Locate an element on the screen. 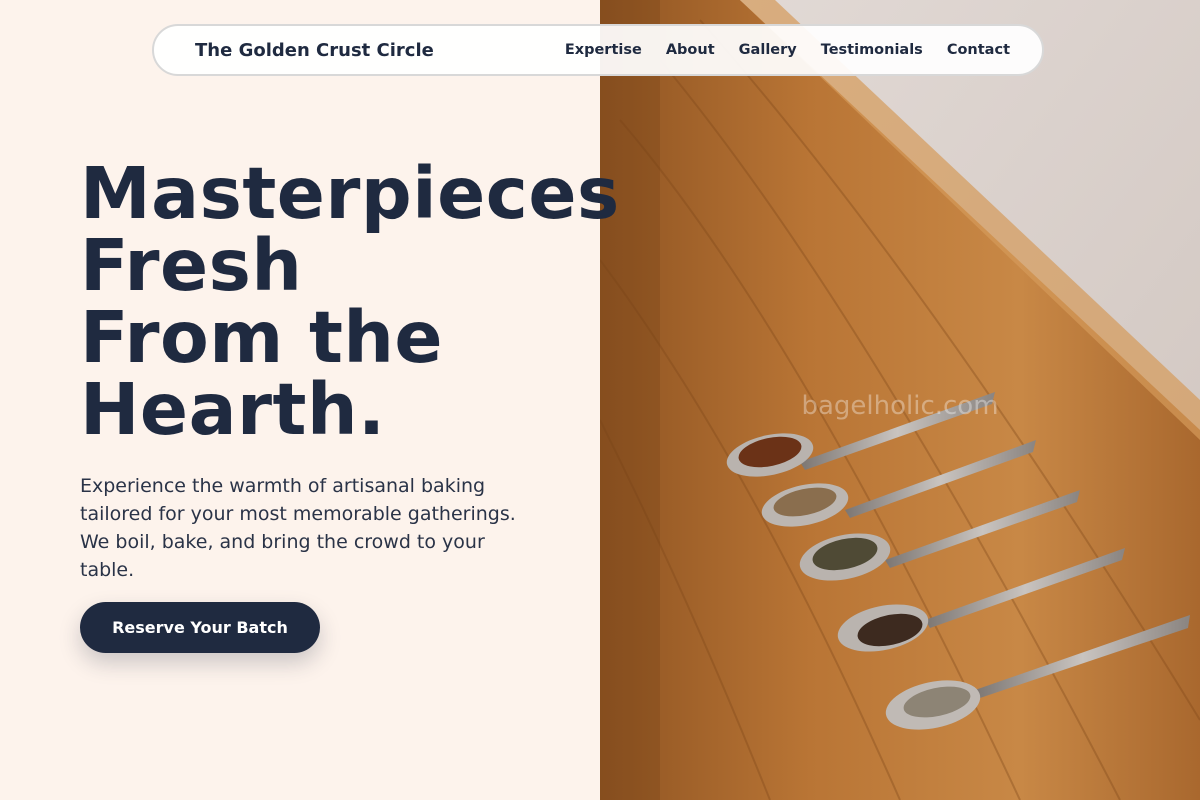  nav-link-gallery: Gallery is located at coordinates (768, 50).